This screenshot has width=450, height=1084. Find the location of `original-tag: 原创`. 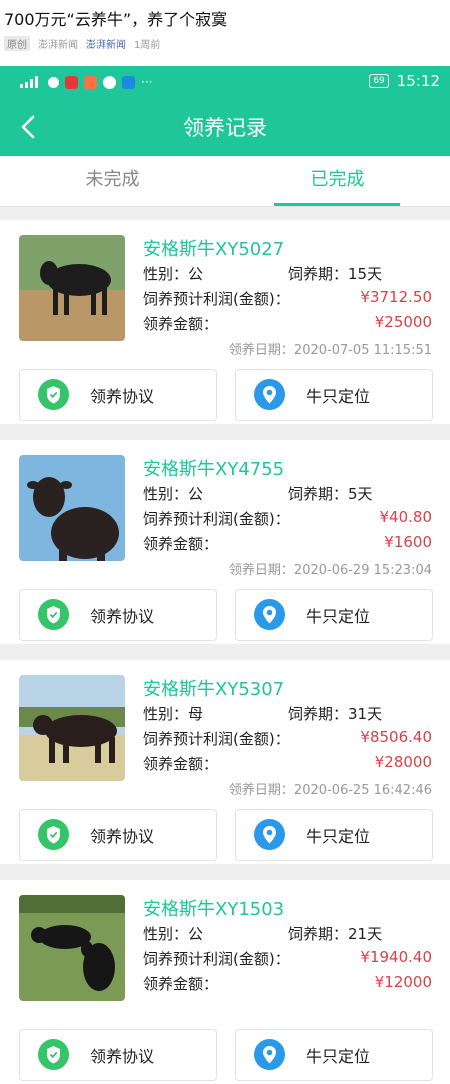

original-tag: 原创 is located at coordinates (17, 43).